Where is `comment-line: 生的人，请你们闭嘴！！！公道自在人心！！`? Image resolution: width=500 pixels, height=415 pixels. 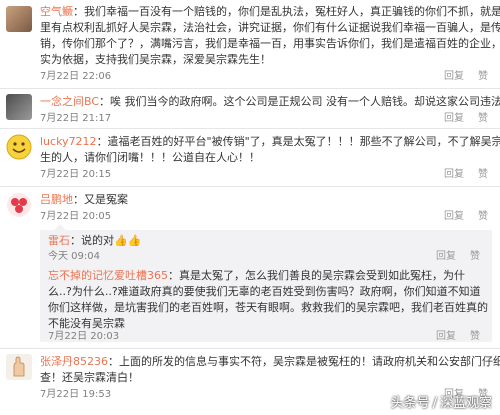 comment-line: 生的人，请你们闭嘴！！！公道自在人心！！ is located at coordinates (150, 157).